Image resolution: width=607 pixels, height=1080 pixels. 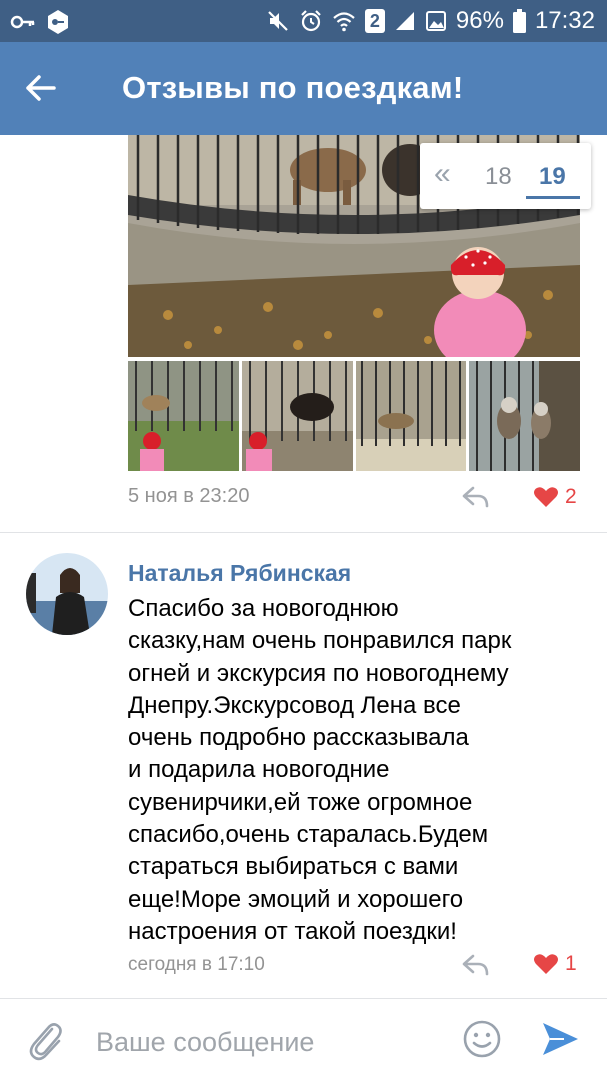 I want to click on key-icon, so click(x=23, y=22).